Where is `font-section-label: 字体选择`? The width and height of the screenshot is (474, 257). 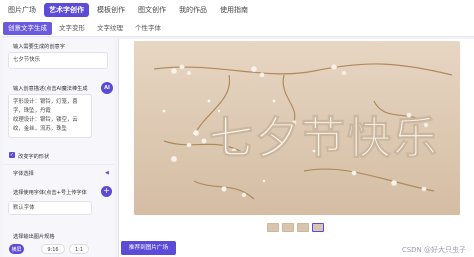
font-section-label: 字体选择 is located at coordinates (23, 174).